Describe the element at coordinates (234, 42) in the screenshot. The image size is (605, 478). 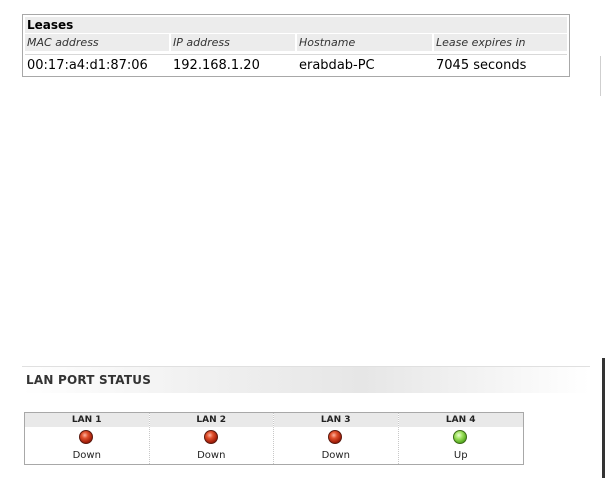
I see `column-ip-address: IP address` at that location.